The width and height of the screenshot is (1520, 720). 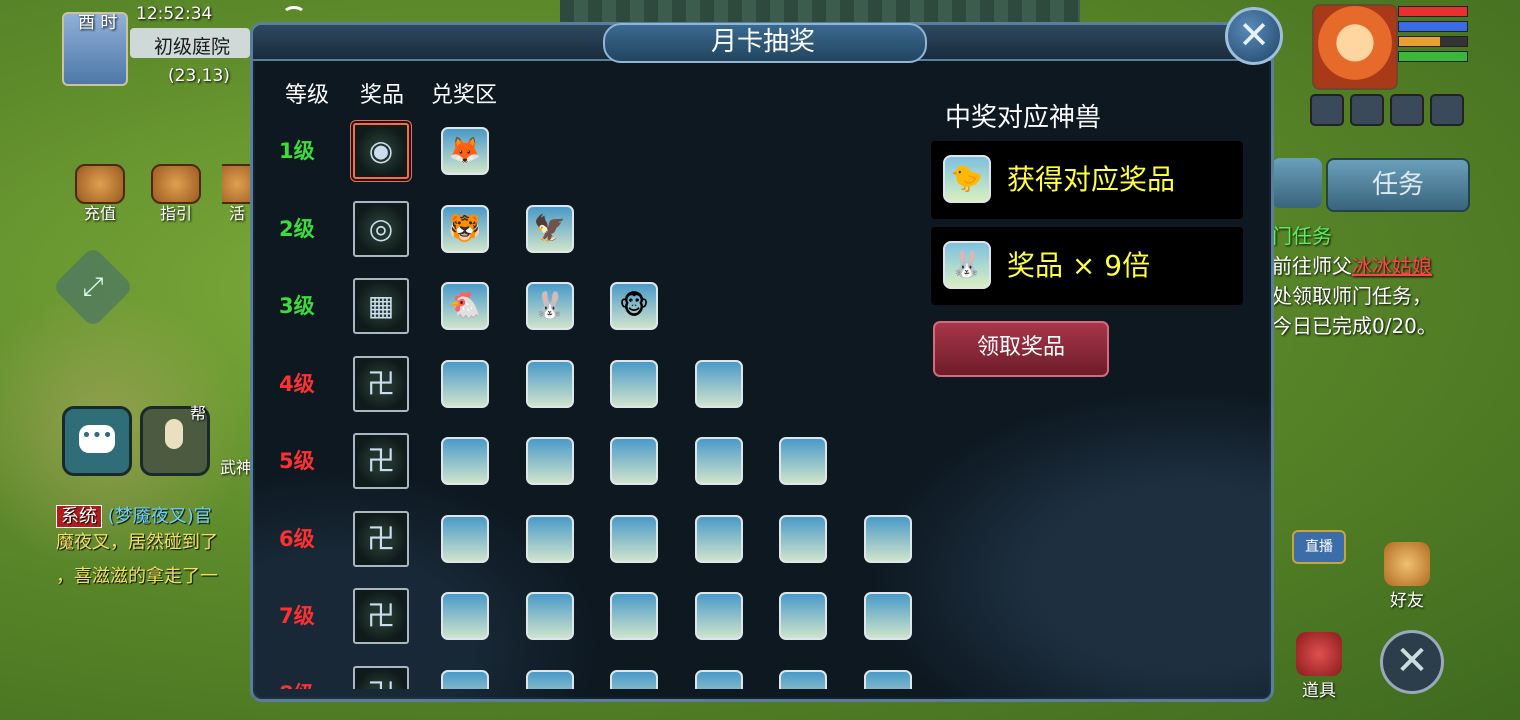 I want to click on treasure-map-icon: ▦, so click(x=381, y=306).